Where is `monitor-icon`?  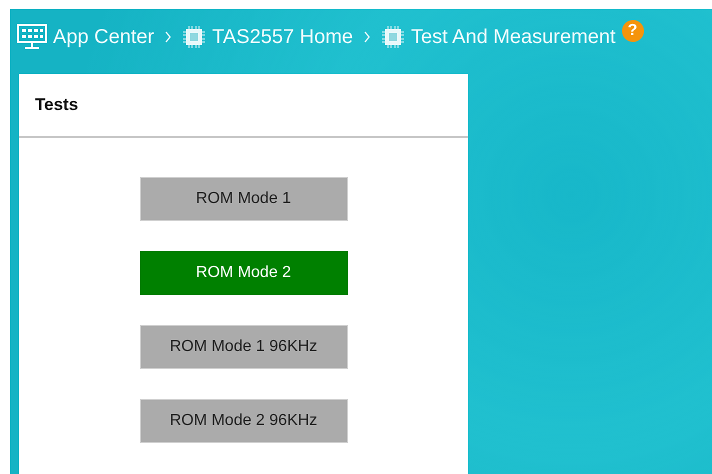 monitor-icon is located at coordinates (32, 37).